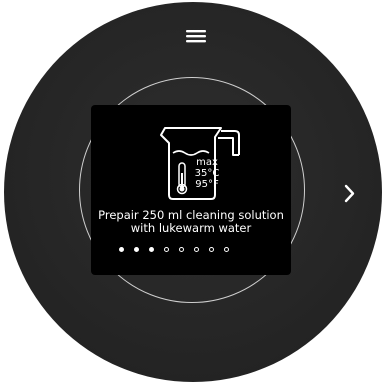 The height and width of the screenshot is (385, 382). What do you see at coordinates (174, 250) in the screenshot?
I see `step-pagination` at bounding box center [174, 250].